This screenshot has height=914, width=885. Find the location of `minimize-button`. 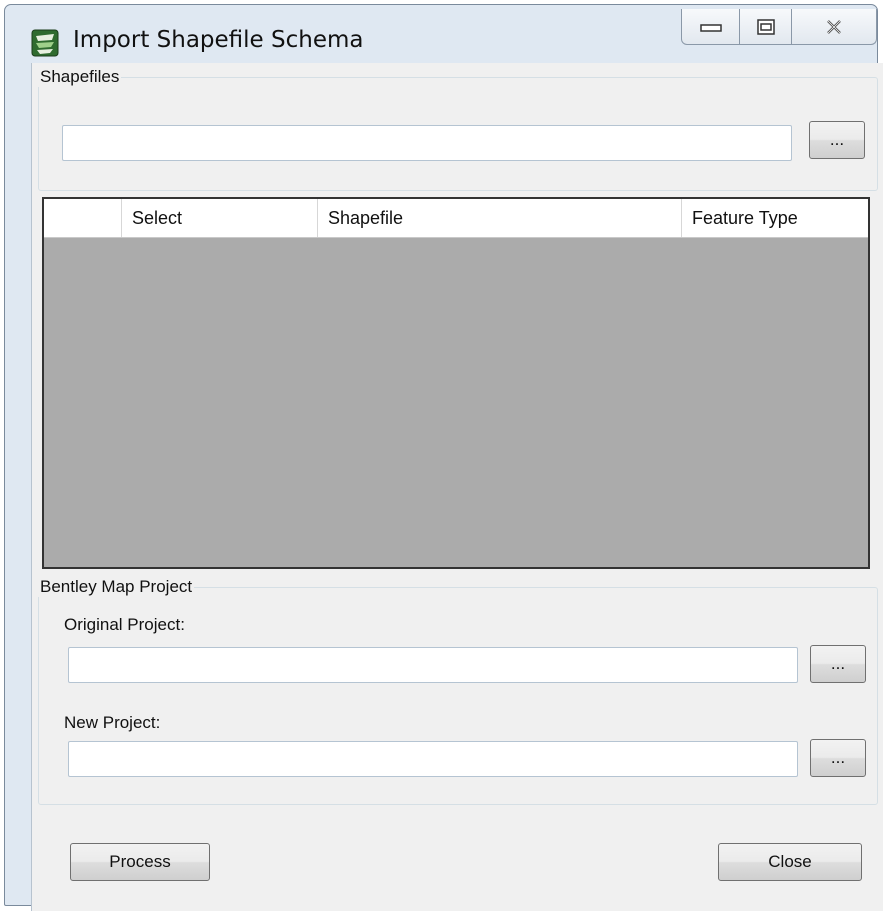

minimize-button is located at coordinates (711, 26).